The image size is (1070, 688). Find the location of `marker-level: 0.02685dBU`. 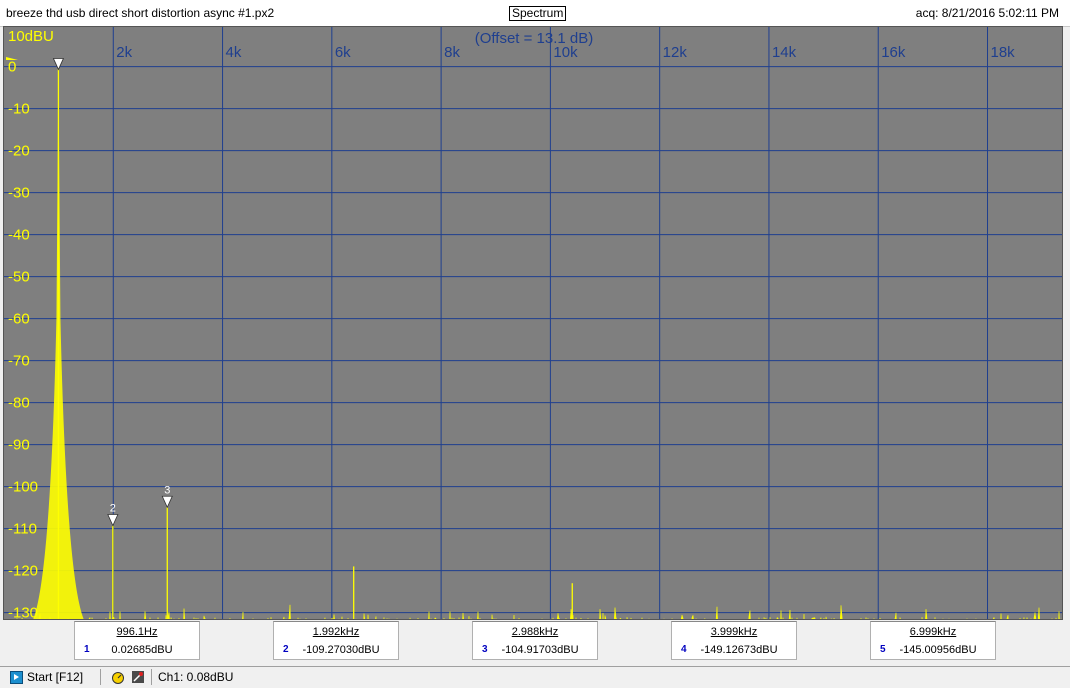

marker-level: 0.02685dBU is located at coordinates (142, 650).